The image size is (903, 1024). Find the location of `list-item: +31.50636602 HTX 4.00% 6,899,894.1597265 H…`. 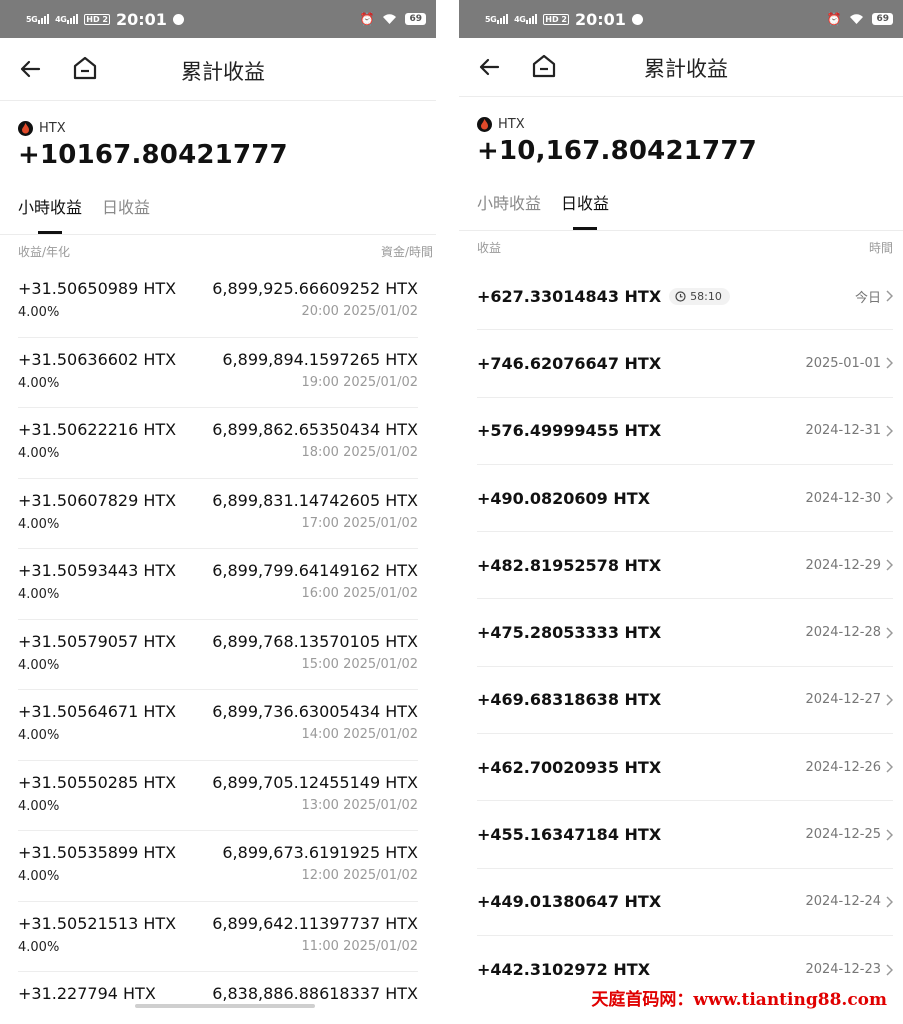

list-item: +31.50636602 HTX 4.00% 6,899,894.1597265 H… is located at coordinates (218, 373).